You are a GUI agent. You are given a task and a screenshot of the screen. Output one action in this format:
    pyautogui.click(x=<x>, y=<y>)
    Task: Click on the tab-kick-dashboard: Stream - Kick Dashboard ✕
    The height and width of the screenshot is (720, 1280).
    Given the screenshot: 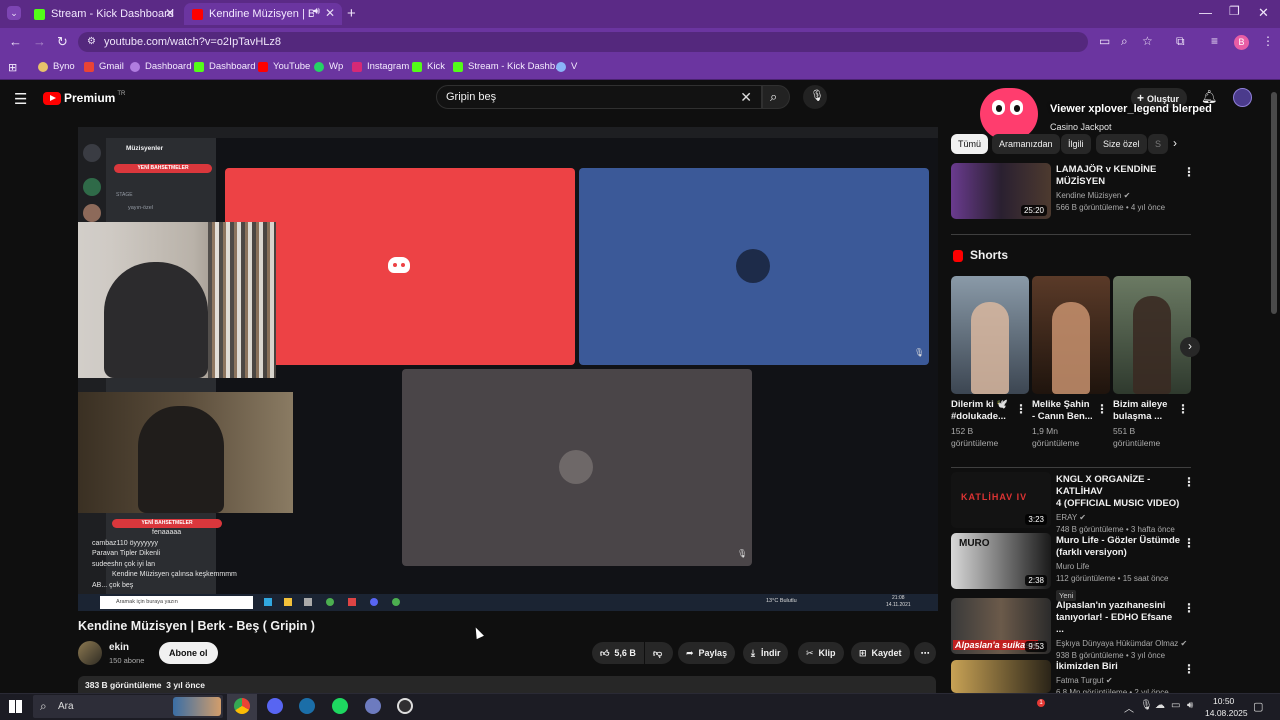 What is the action you would take?
    pyautogui.click(x=104, y=14)
    